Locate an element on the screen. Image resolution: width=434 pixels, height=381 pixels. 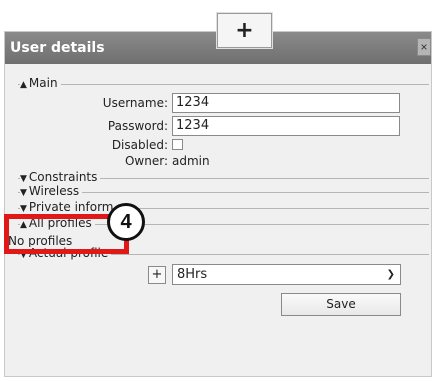
section-private-information: ▼ Private inform is located at coordinates (223, 208).